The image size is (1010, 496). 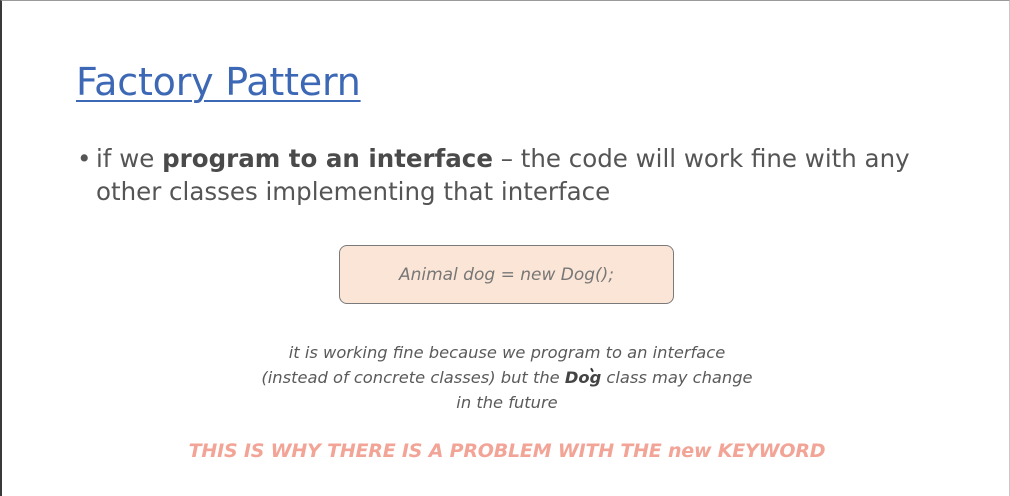 I want to click on code-snippet-box: Animal dog = new Dog();, so click(x=506, y=274).